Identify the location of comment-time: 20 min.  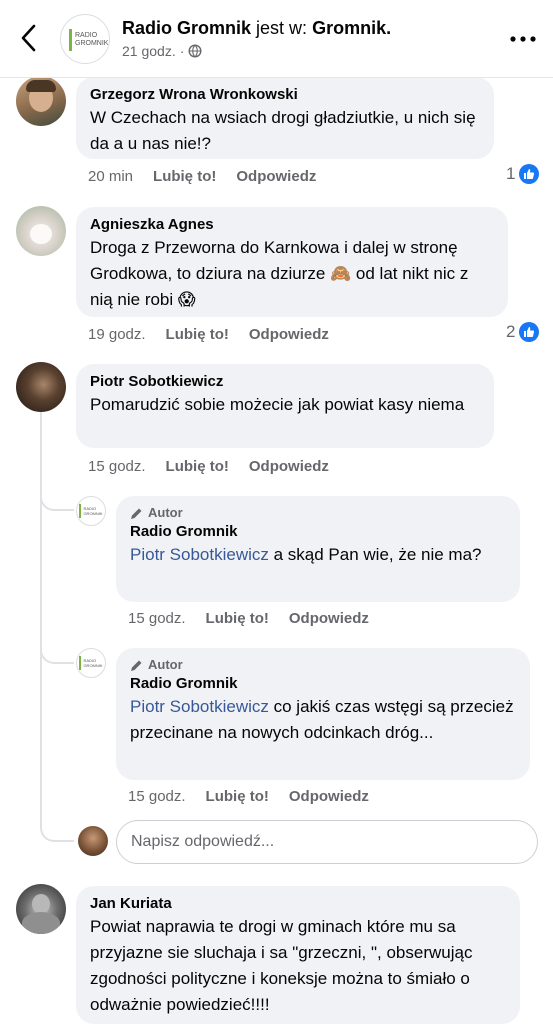
(110, 176).